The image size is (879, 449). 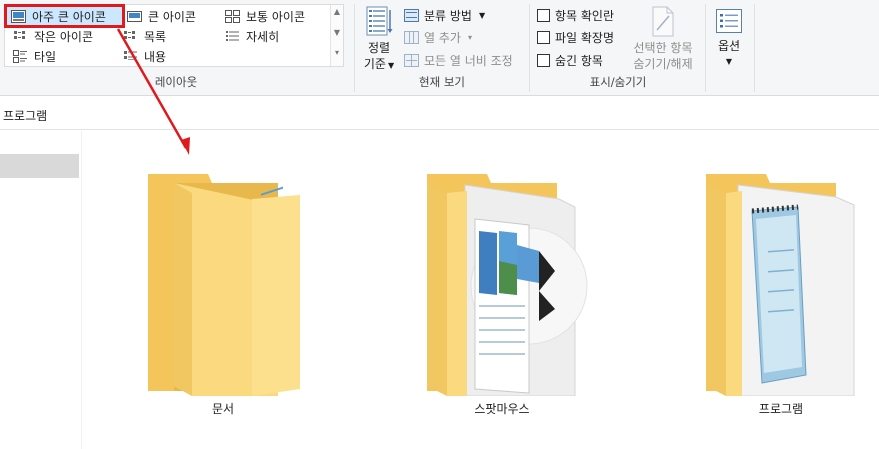 I want to click on current-view-group: 정렬 기준 ▼ 분류 방법 ▼ 열 추가 ▾ 모든 열 너비 조정 현재 보기, so click(x=442, y=48).